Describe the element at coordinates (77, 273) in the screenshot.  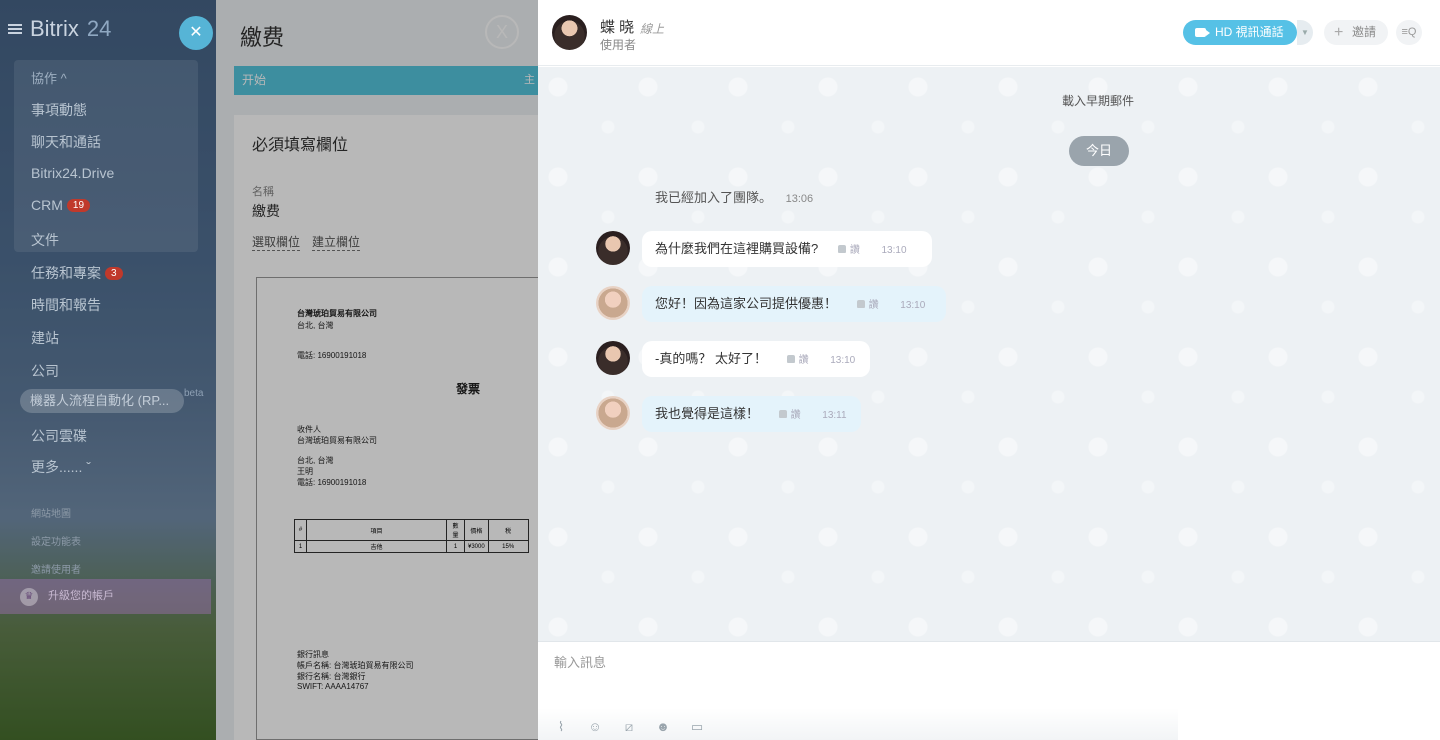
I see `sidebar-item-tasks: 任務和專案 3` at that location.